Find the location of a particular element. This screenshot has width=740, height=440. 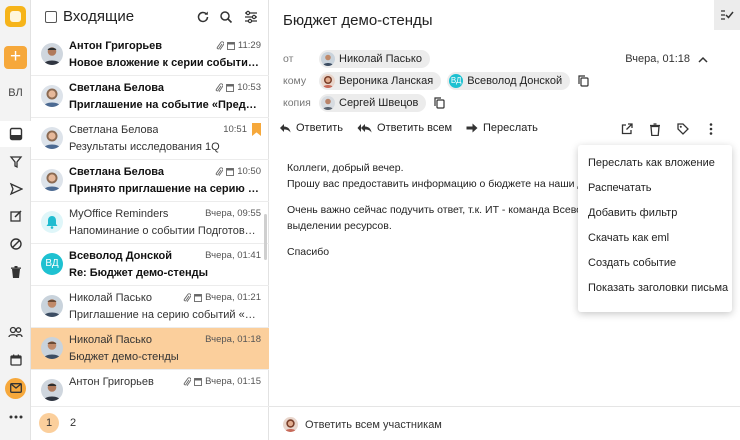

reply-button: Ответить is located at coordinates (311, 128).